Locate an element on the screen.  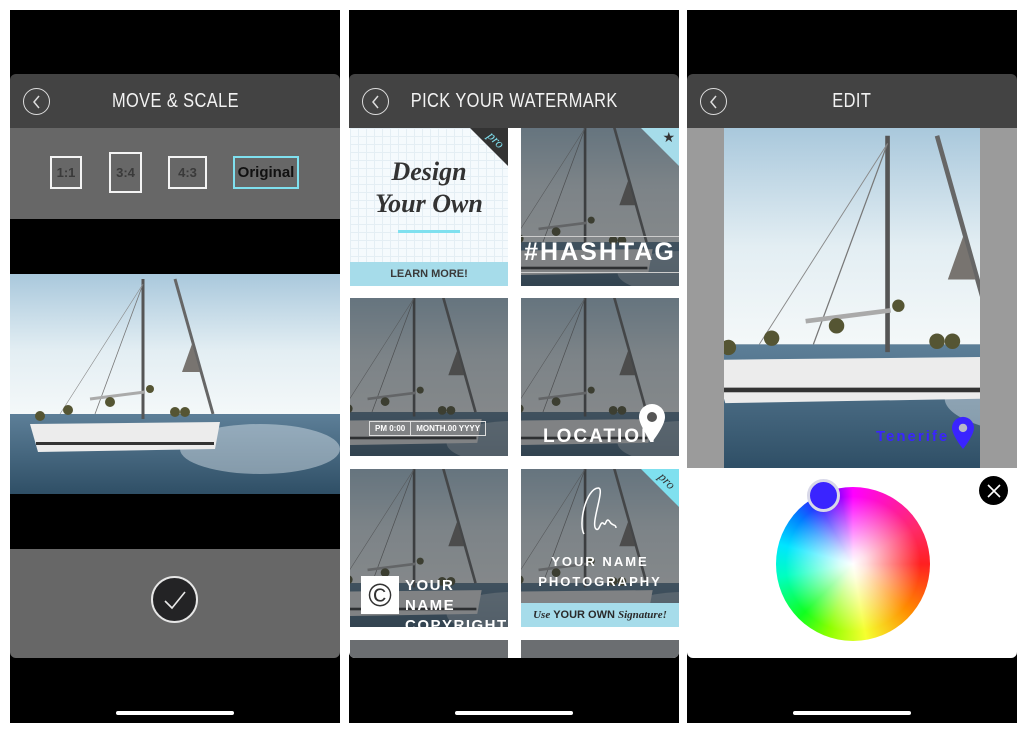
tile-title-line1: Design is located at coordinates (429, 171).